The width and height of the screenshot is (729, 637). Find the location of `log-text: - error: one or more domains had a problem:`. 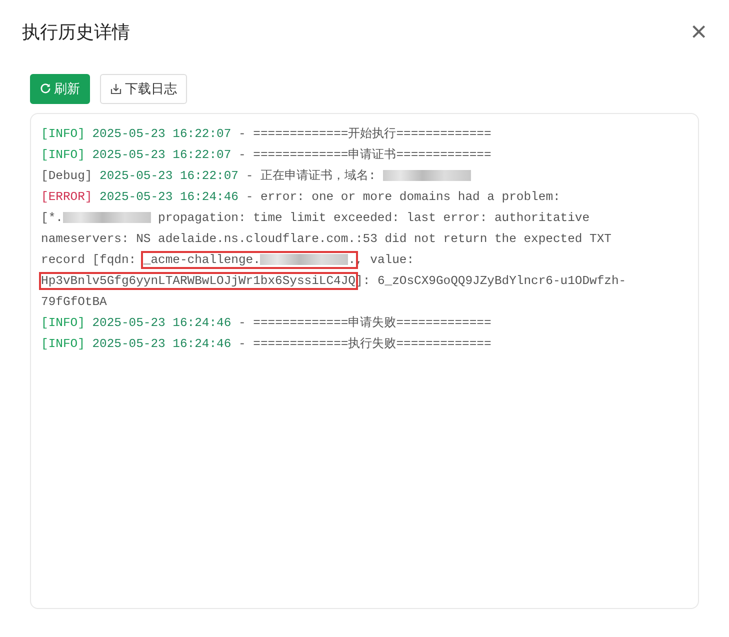

log-text: - error: one or more domains had a problem: is located at coordinates (403, 197).